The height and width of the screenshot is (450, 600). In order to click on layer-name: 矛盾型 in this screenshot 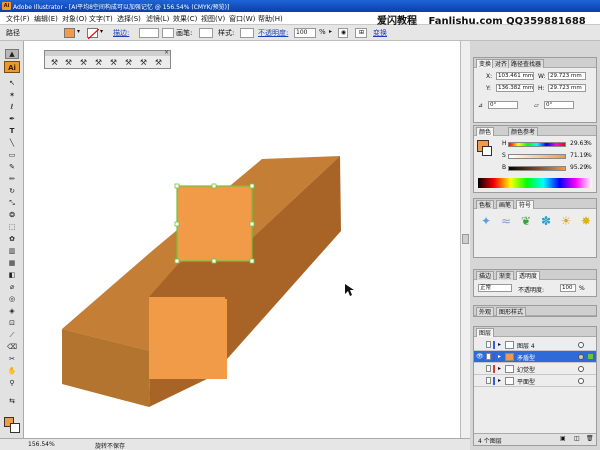, I will do `click(526, 357)`.